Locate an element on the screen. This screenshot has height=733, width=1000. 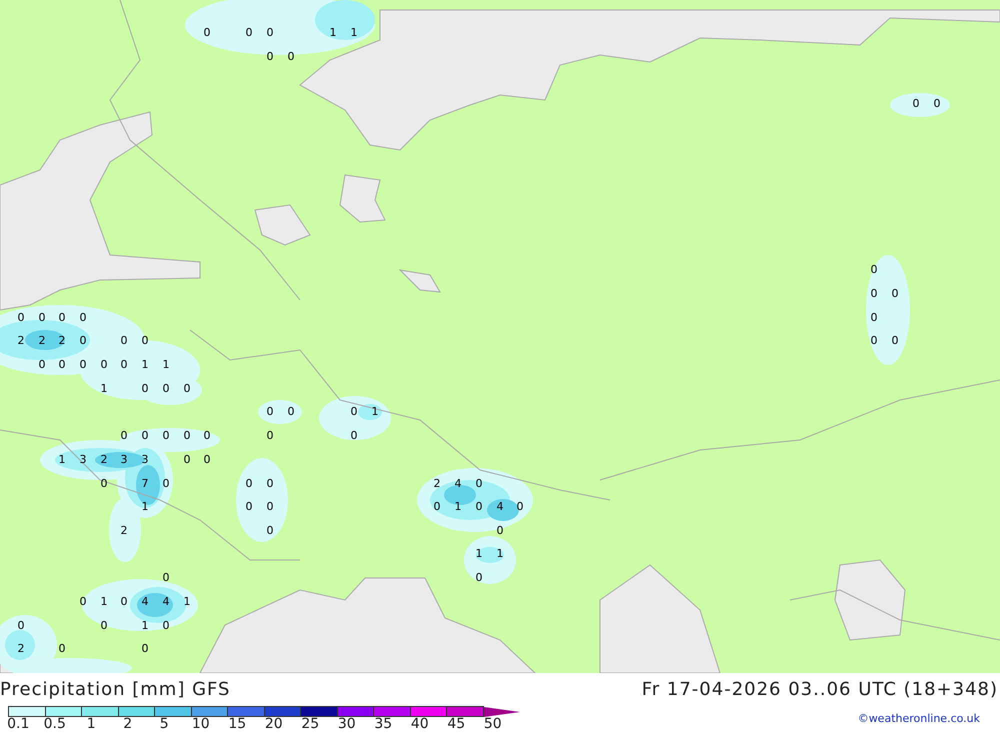
scale-label: 45 is located at coordinates (456, 724).